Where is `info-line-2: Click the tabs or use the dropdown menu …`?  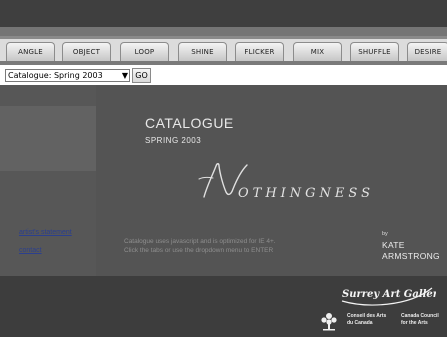
info-line-2: Click the tabs or use the dropdown menu … is located at coordinates (199, 250).